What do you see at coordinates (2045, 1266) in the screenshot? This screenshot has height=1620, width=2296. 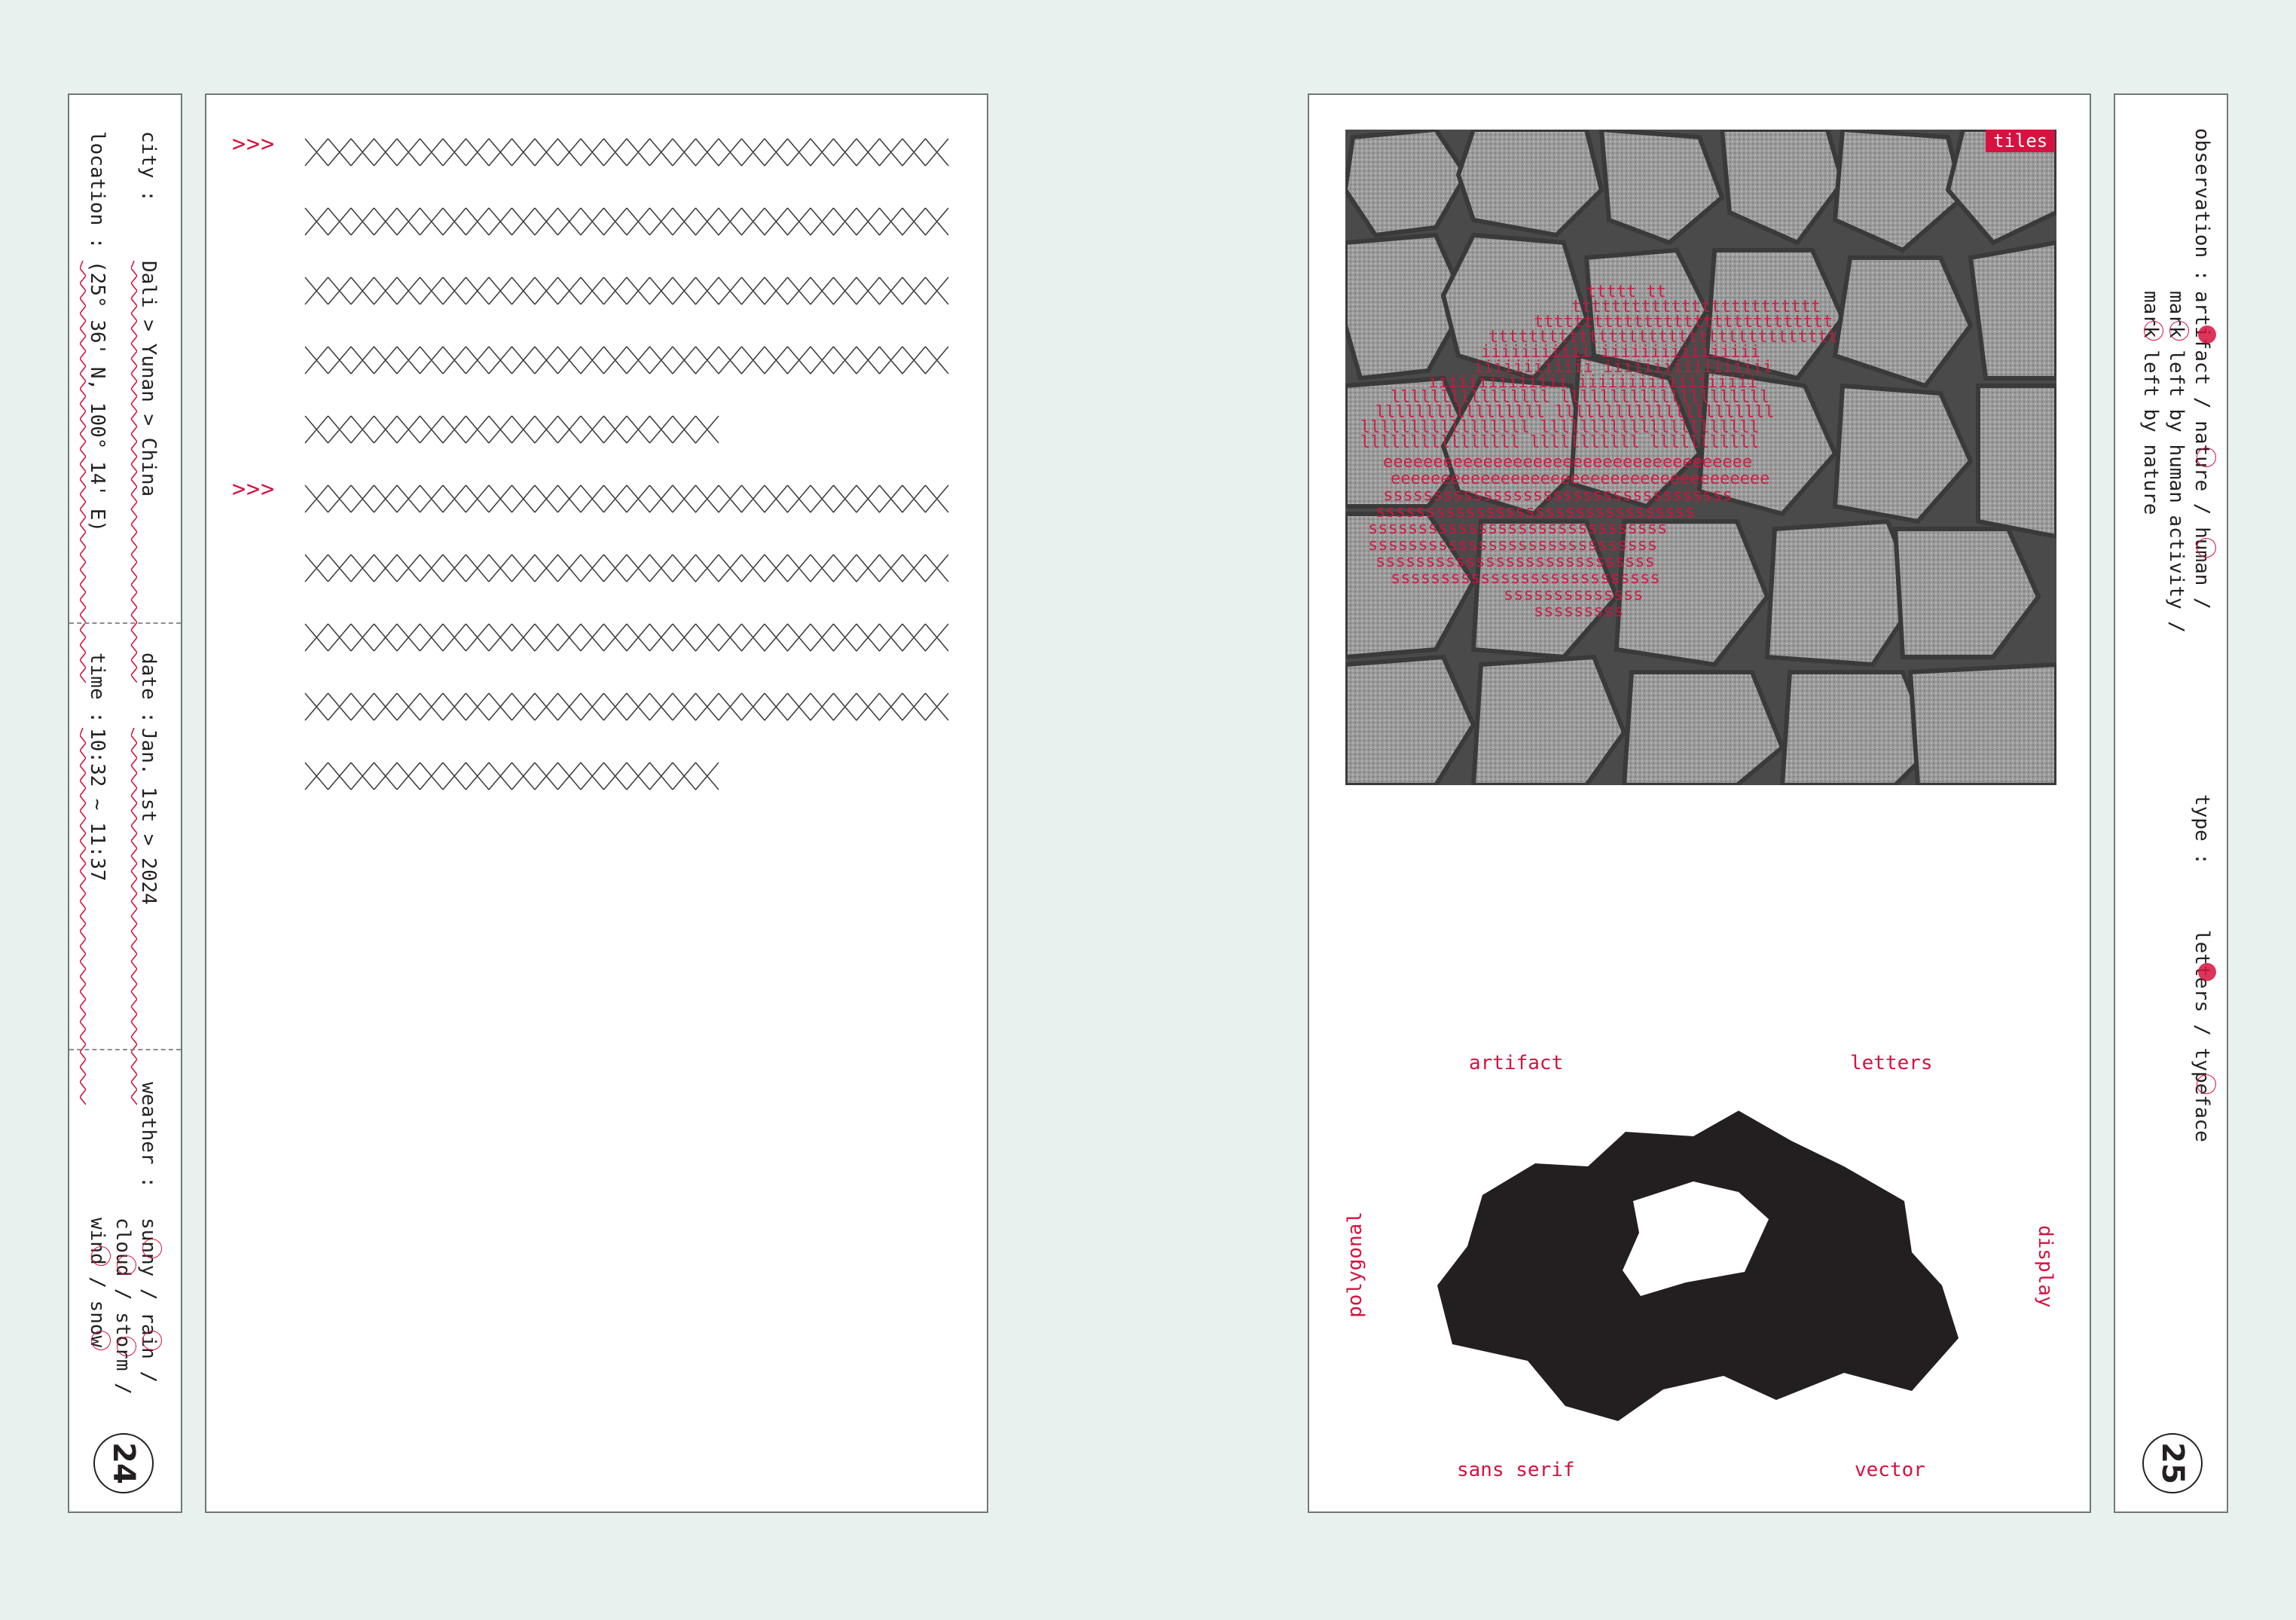 I see `label-display: display` at bounding box center [2045, 1266].